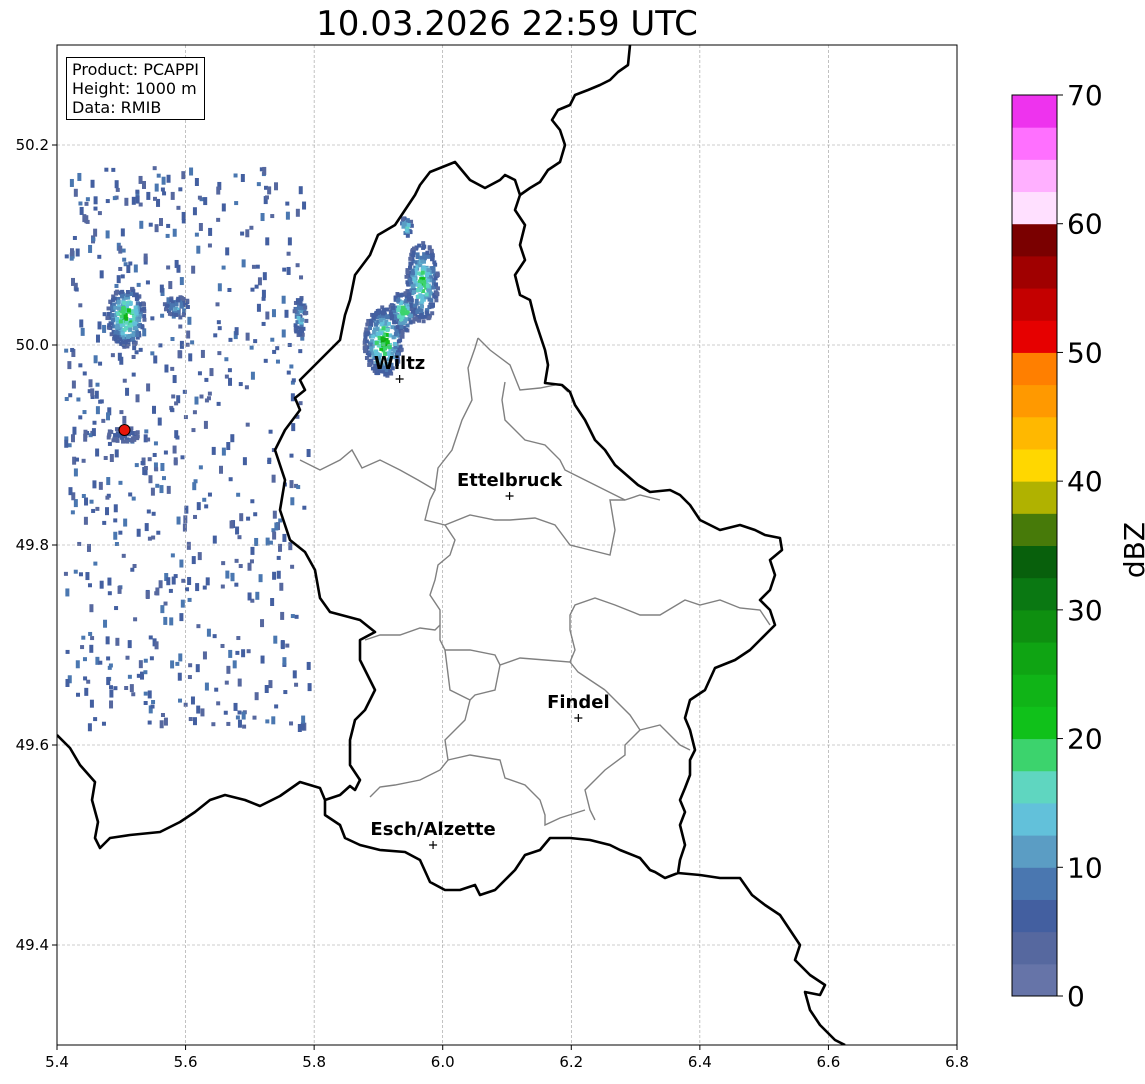 This screenshot has width=1145, height=1084. Describe the element at coordinates (1085, 739) in the screenshot. I see `colorbar-tick-label: 20` at that location.